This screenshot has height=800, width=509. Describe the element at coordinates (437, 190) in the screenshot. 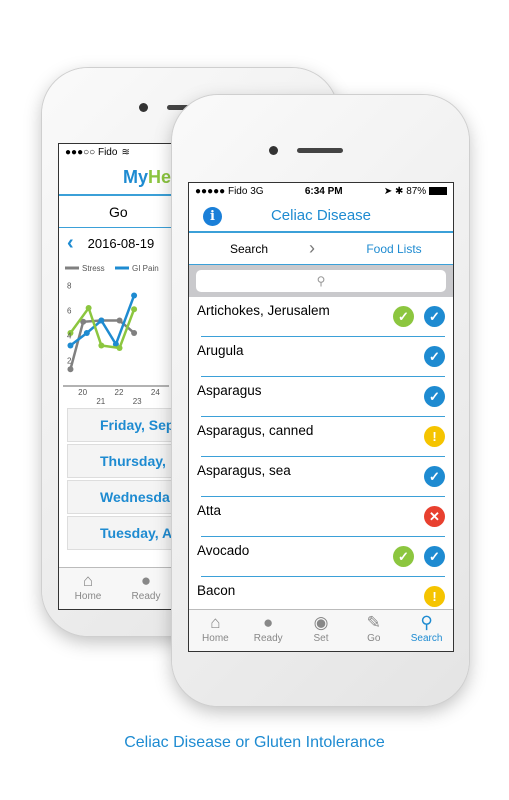

I see `battery-icon` at that location.